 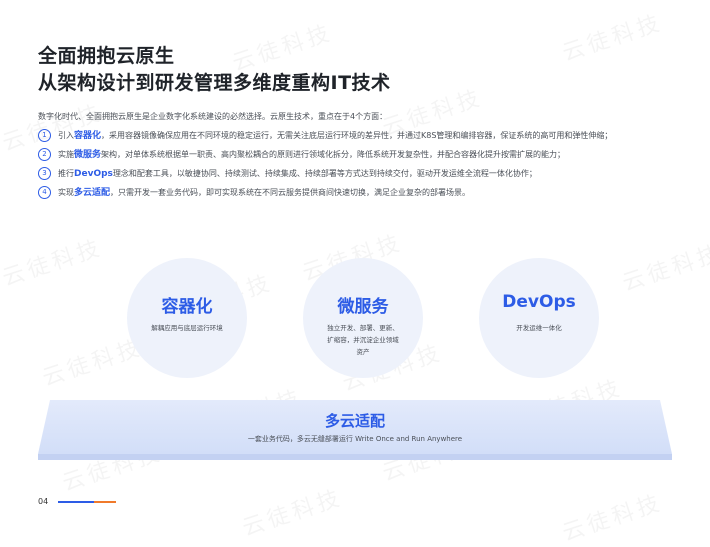 What do you see at coordinates (92, 193) in the screenshot?
I see `item-keyword: 多云适配` at bounding box center [92, 193].